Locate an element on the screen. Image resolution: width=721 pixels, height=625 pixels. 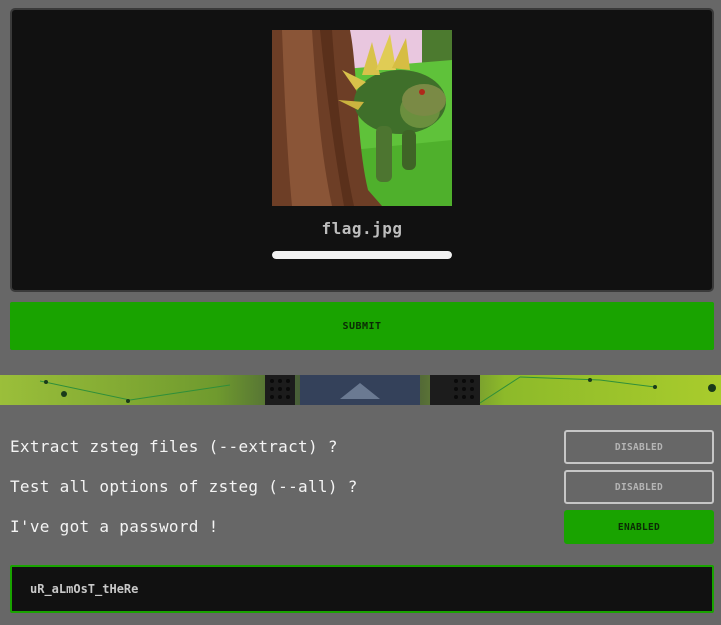
decorative-banner is located at coordinates (360, 390).